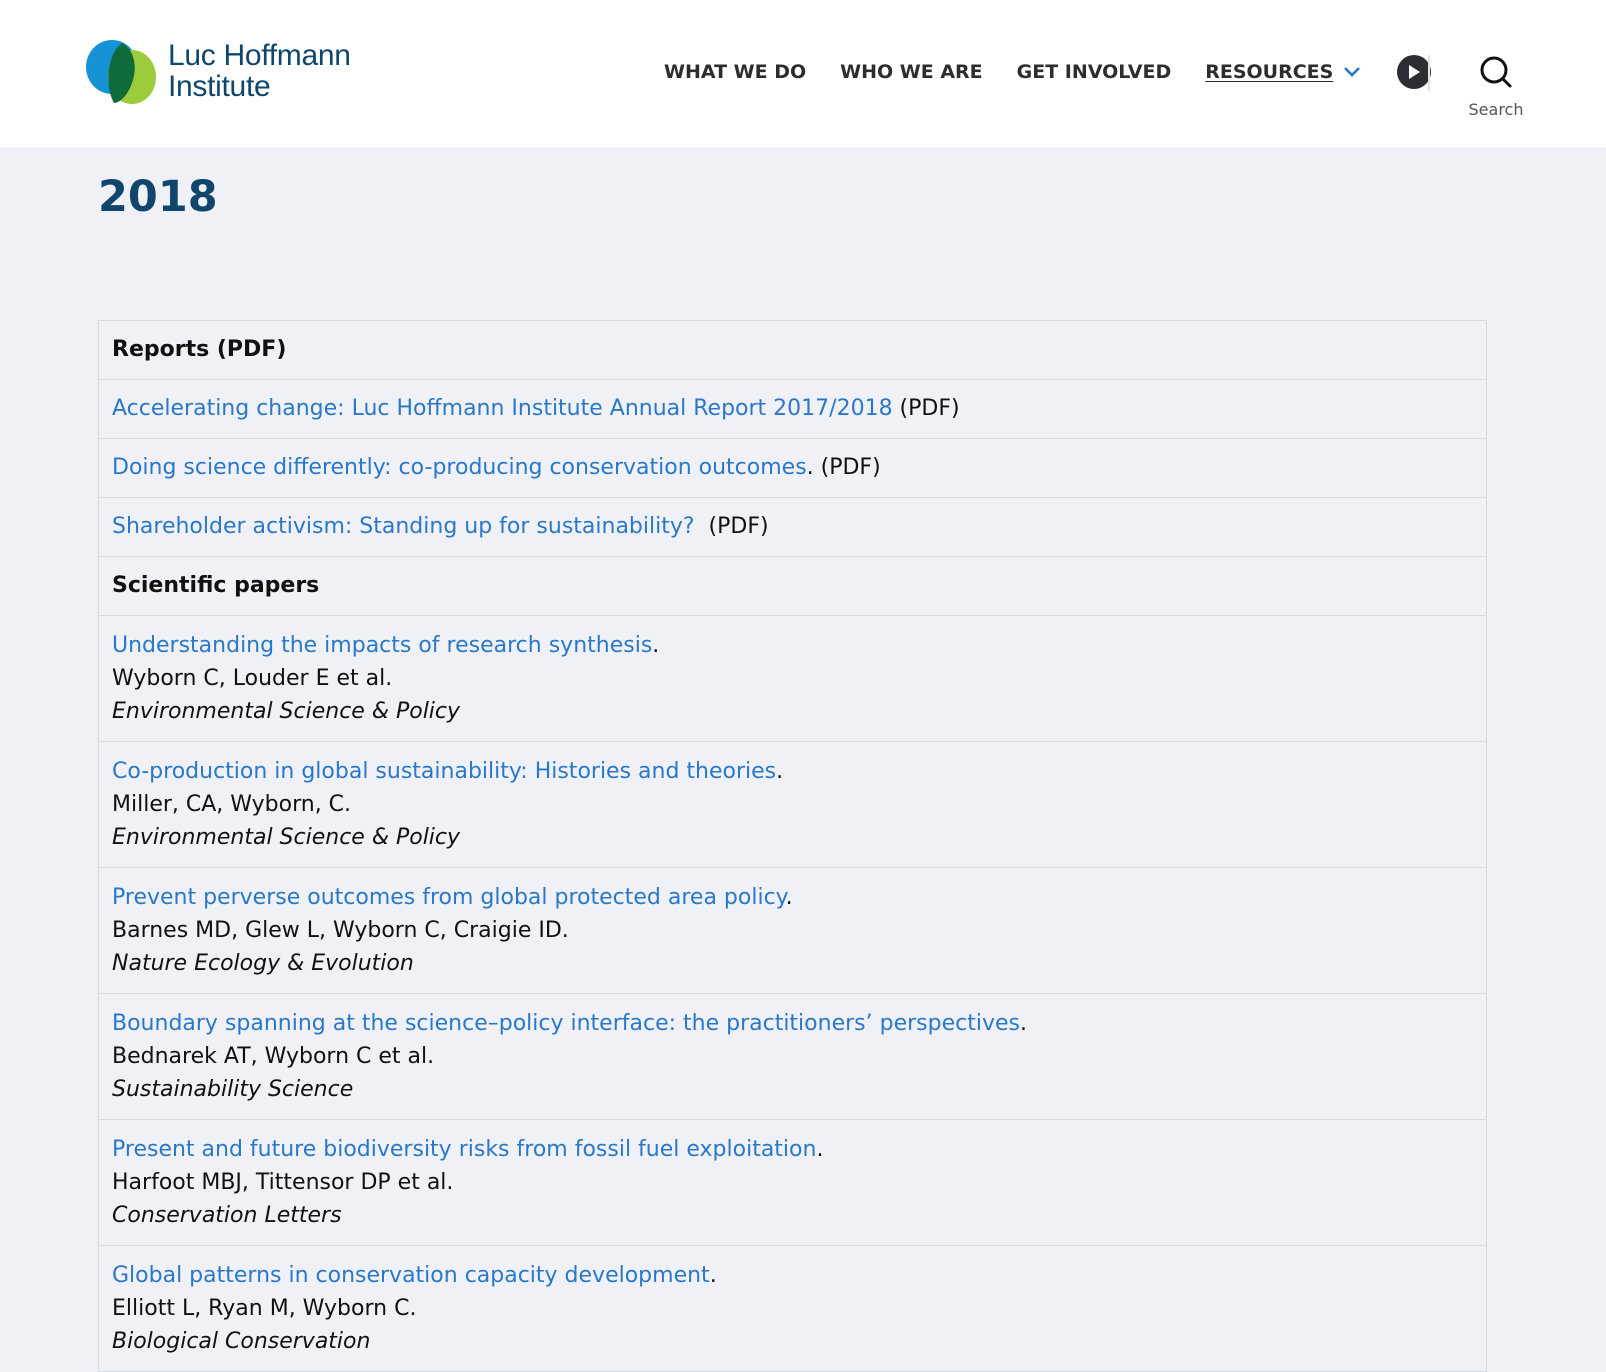 Image resolution: width=1606 pixels, height=1372 pixels. I want to click on play-video-button, so click(1414, 72).